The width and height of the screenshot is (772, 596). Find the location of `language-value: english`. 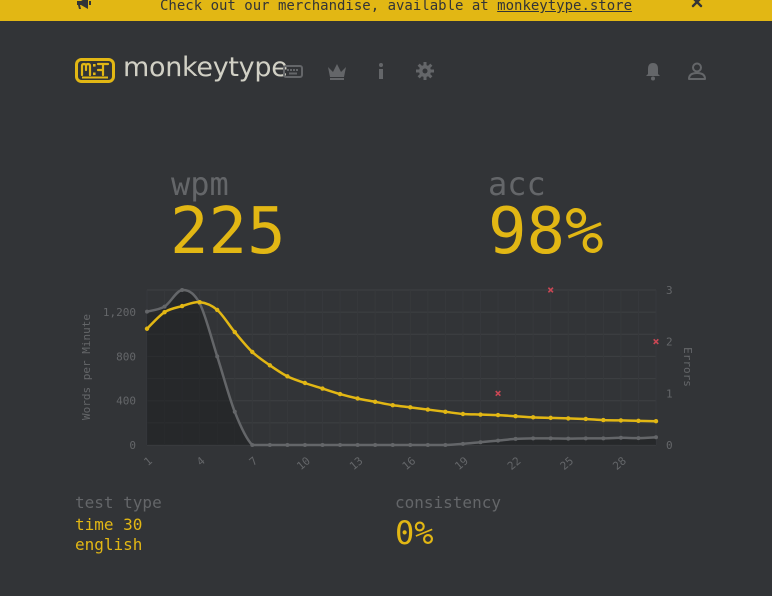

language-value: english is located at coordinates (109, 544).